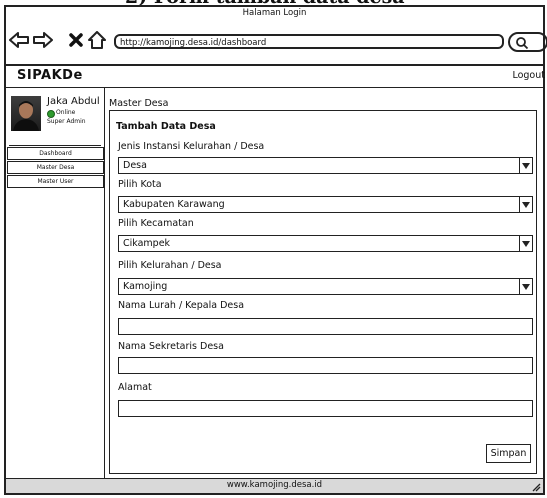 The height and width of the screenshot is (498, 547). I want to click on save-button: Simpan, so click(508, 453).